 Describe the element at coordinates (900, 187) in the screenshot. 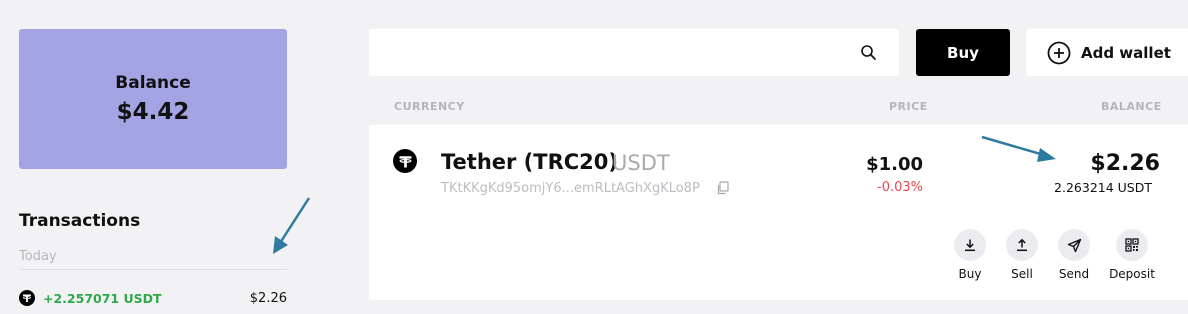

I see `price-change: -0.03%` at that location.